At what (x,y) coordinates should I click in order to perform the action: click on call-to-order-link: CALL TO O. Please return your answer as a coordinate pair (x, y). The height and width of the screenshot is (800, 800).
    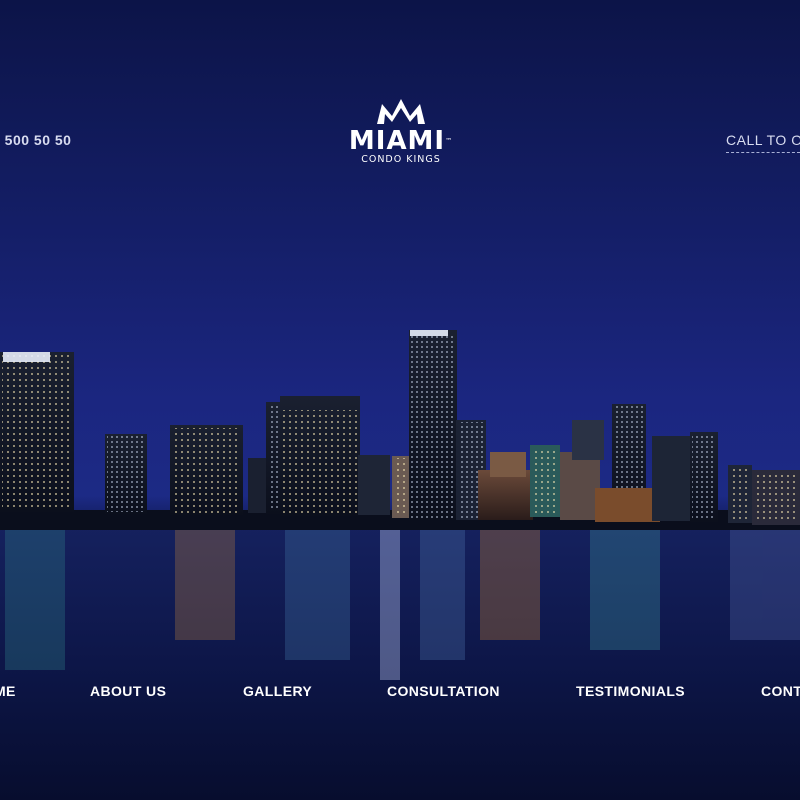
    Looking at the image, I should click on (763, 142).